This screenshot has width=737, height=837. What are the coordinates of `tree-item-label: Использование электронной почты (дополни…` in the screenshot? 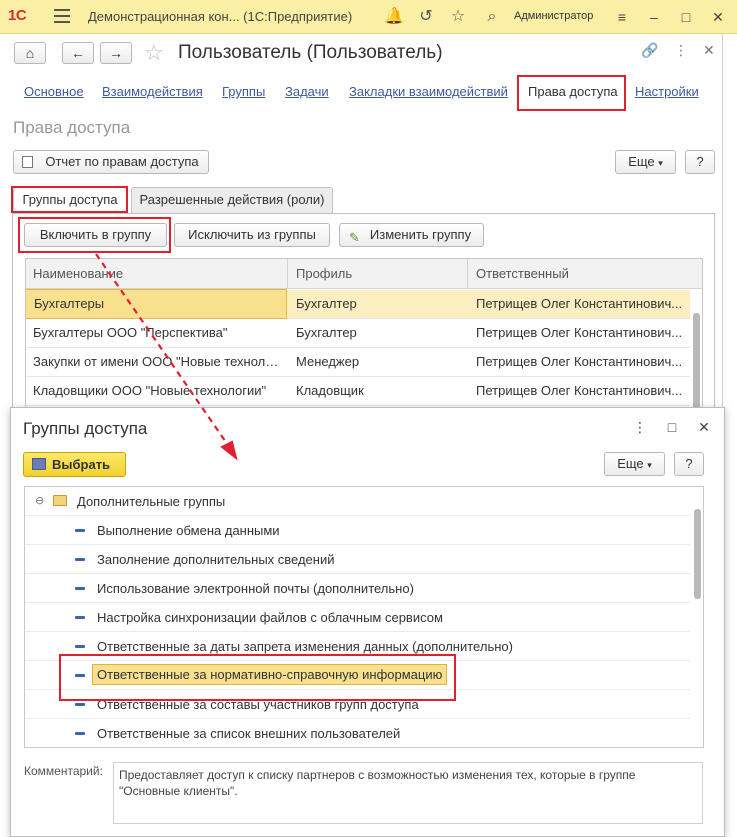 It's located at (255, 588).